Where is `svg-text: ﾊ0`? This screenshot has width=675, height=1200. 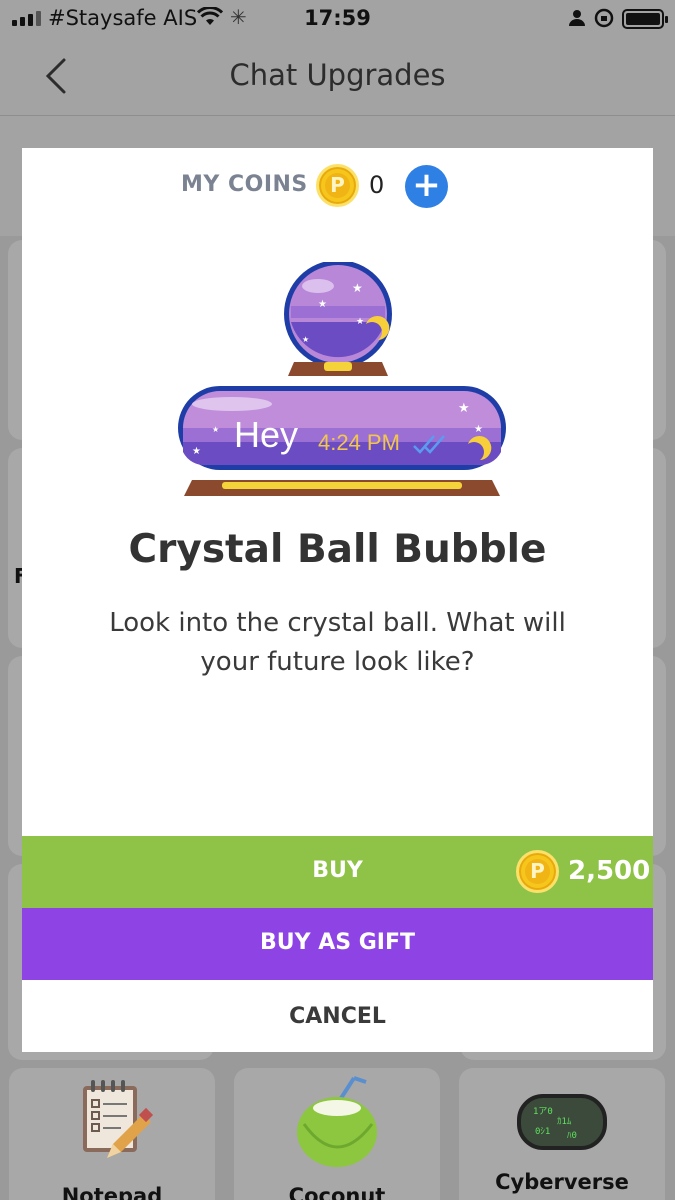 svg-text: ﾊ0 is located at coordinates (572, 1136).